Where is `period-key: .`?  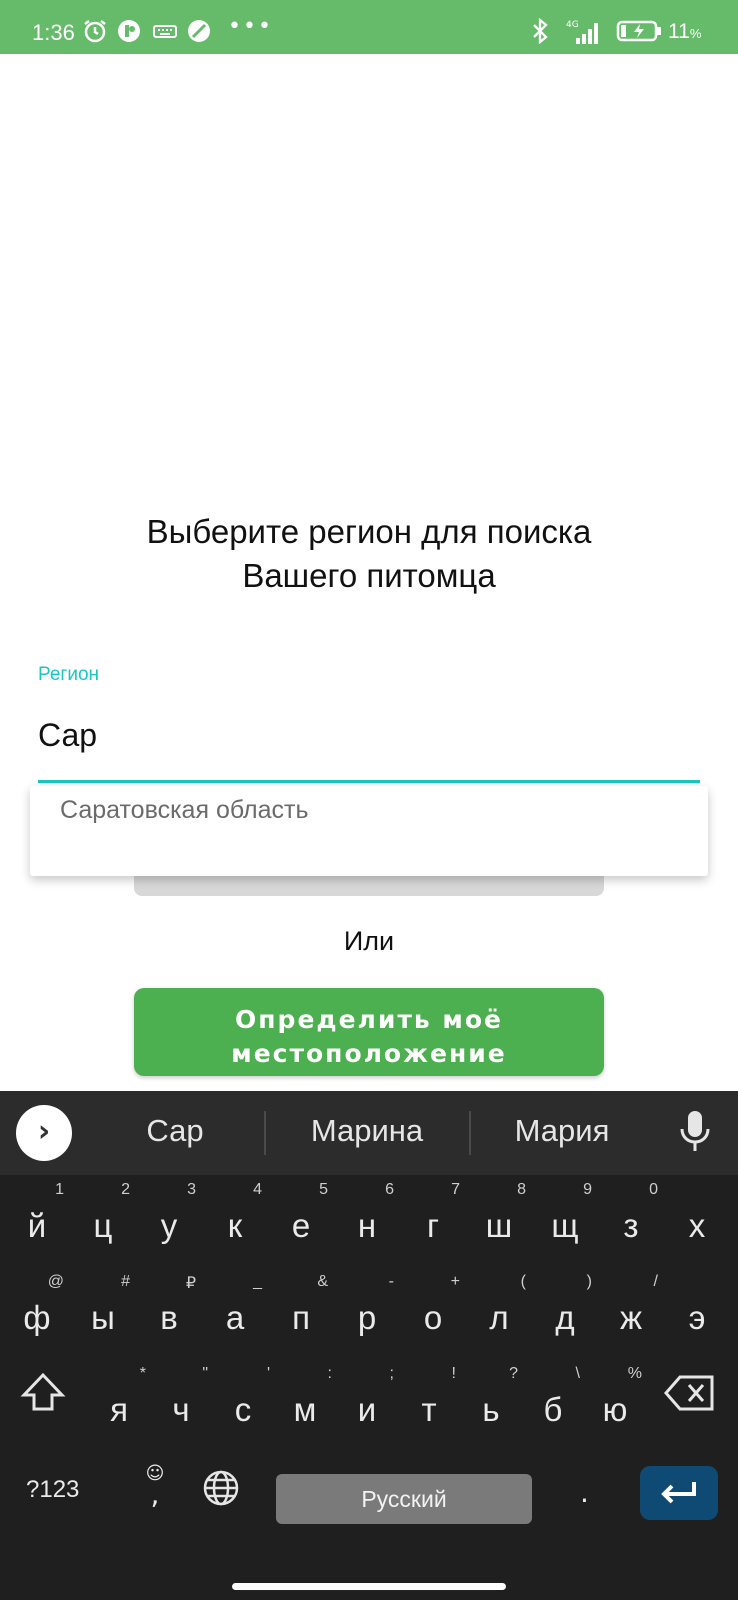
period-key: . is located at coordinates (584, 1492).